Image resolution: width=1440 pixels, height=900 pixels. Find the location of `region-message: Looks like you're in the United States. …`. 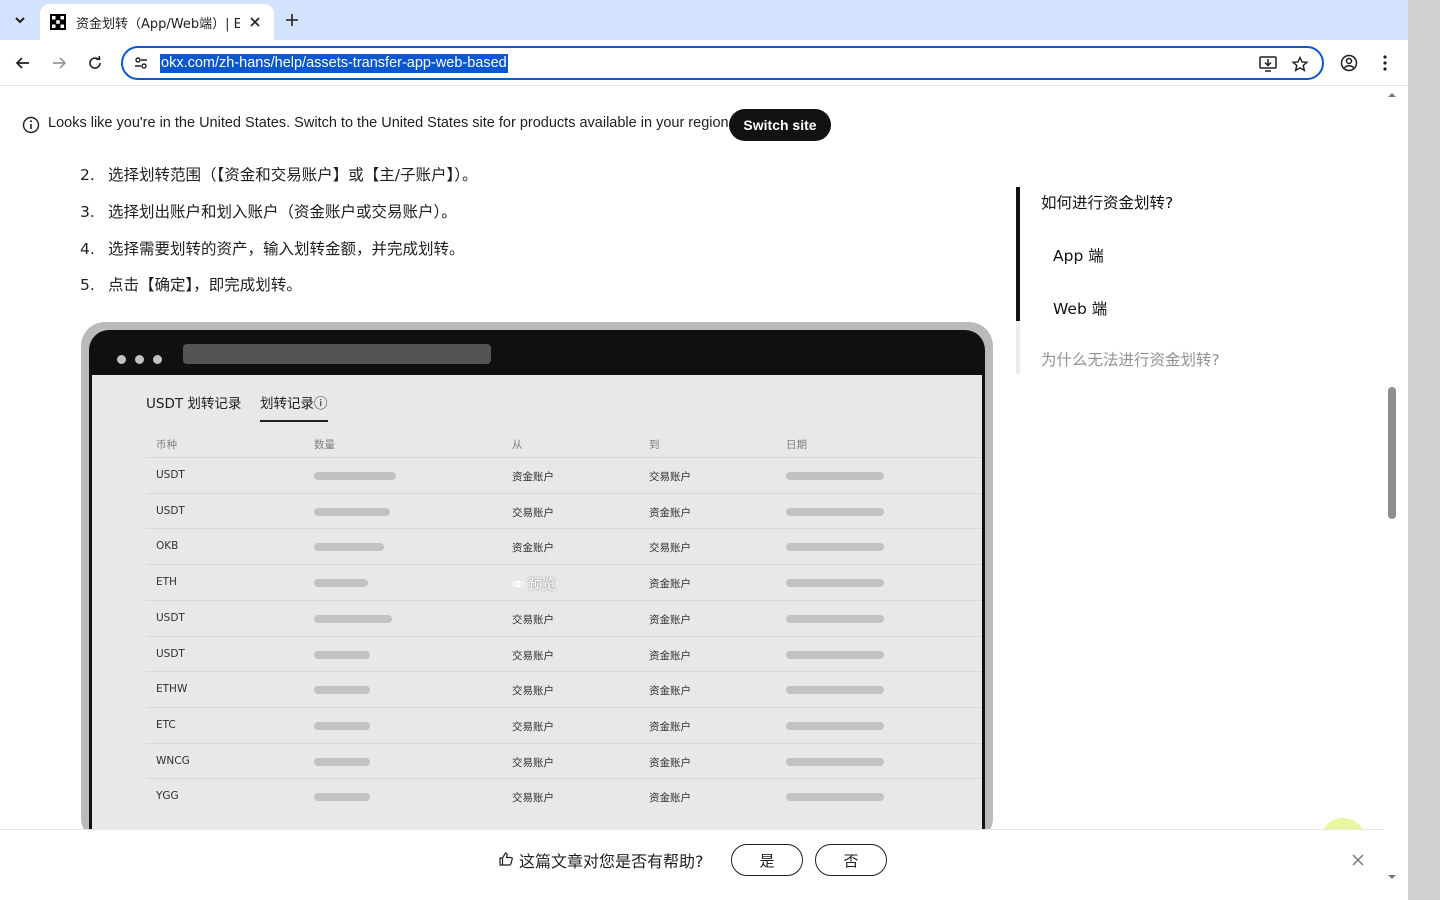

region-message: Looks like you're in the United States. … is located at coordinates (390, 123).